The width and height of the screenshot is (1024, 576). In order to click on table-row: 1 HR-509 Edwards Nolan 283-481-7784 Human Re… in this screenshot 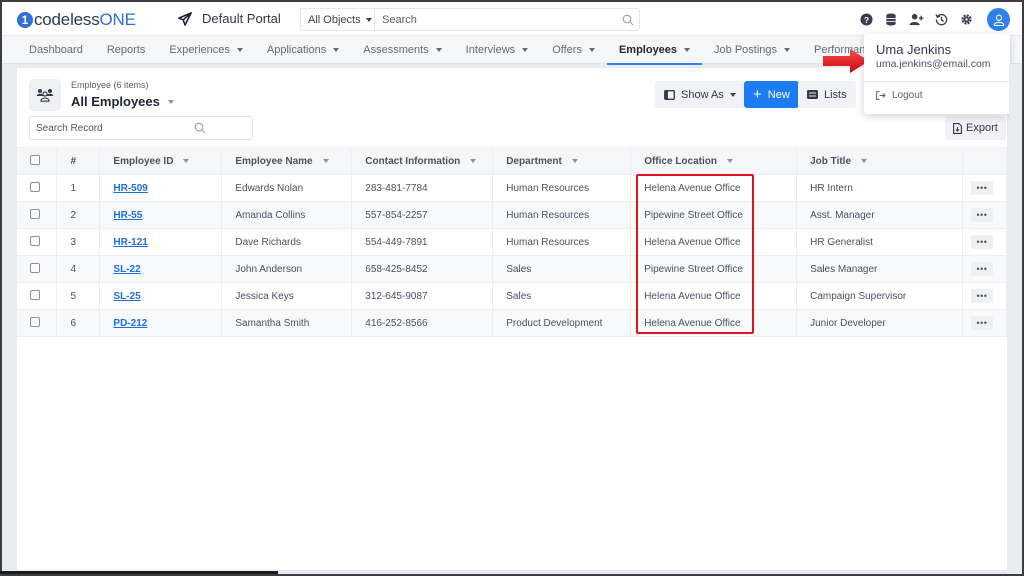, I will do `click(512, 188)`.